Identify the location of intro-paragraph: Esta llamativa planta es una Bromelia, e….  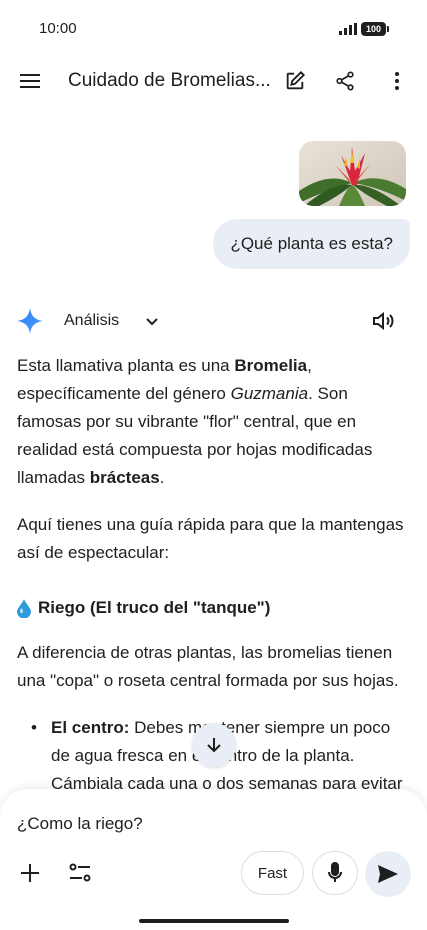
(195, 421).